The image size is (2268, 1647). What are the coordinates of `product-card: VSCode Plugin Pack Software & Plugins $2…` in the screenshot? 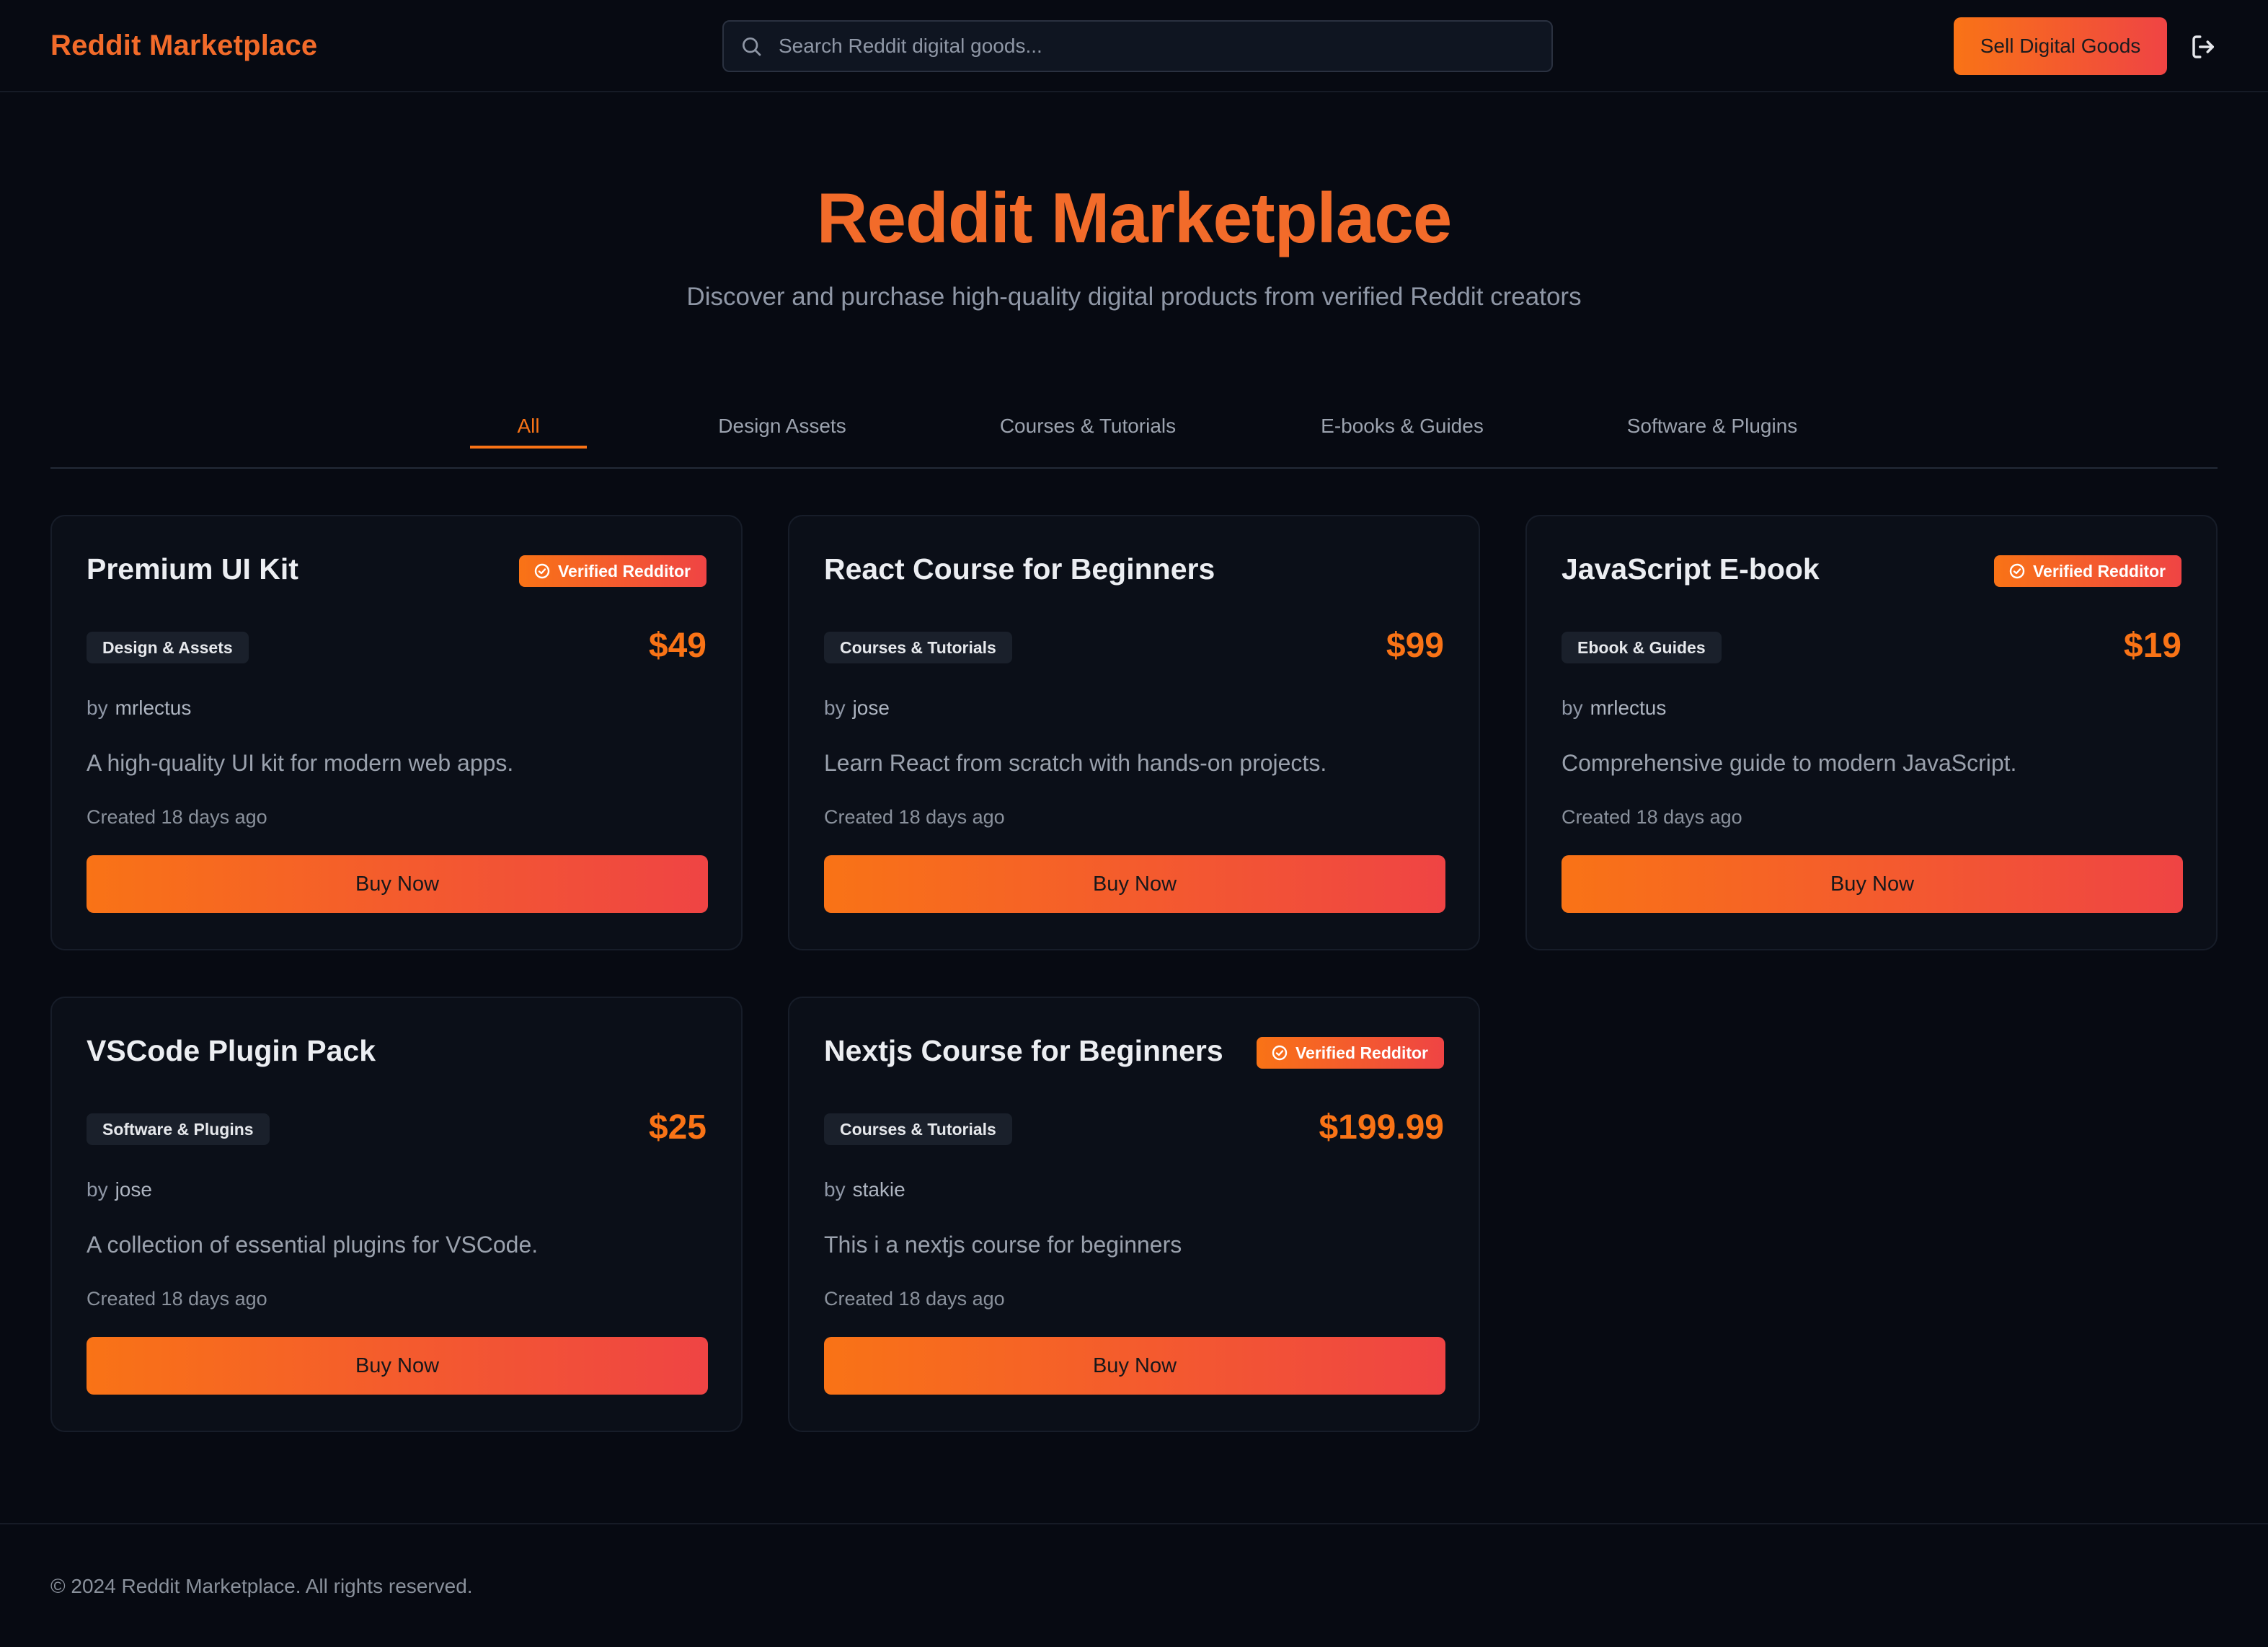 It's located at (396, 1214).